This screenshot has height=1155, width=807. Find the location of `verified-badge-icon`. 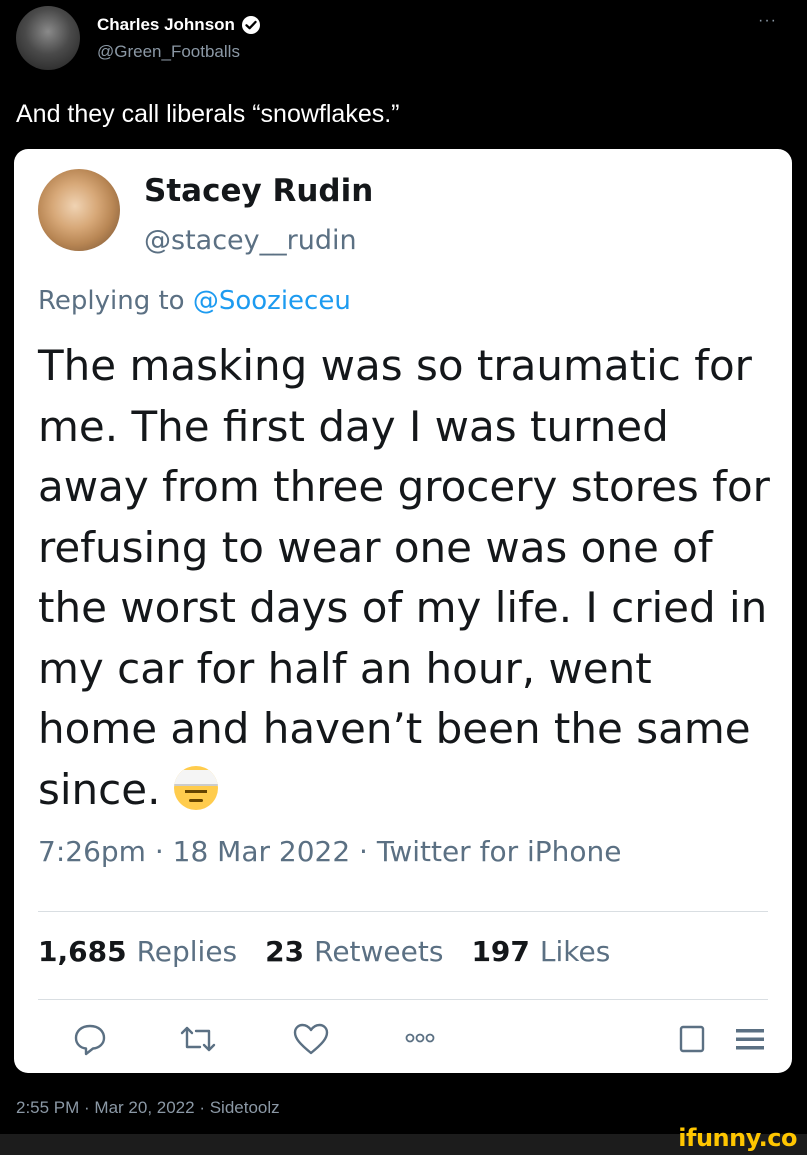

verified-badge-icon is located at coordinates (251, 25).